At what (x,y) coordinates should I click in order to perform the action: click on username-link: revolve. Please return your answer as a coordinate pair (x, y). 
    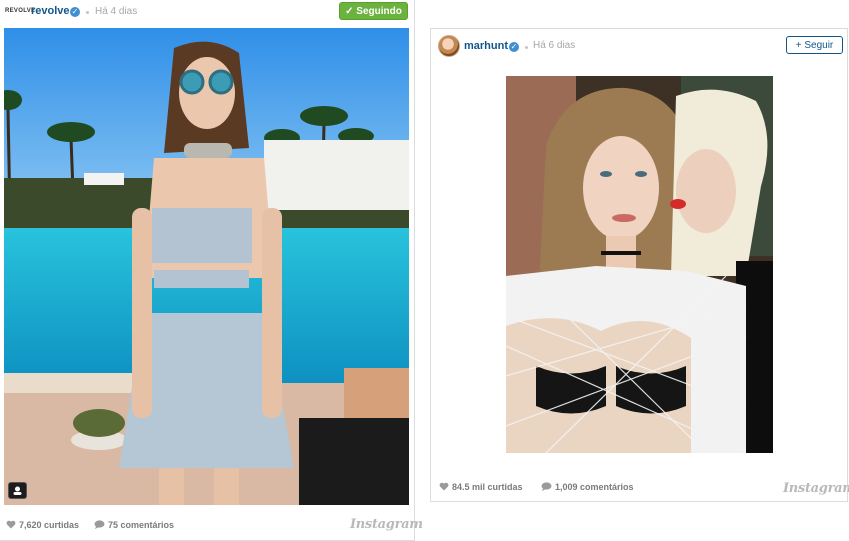
    Looking at the image, I should click on (50, 11).